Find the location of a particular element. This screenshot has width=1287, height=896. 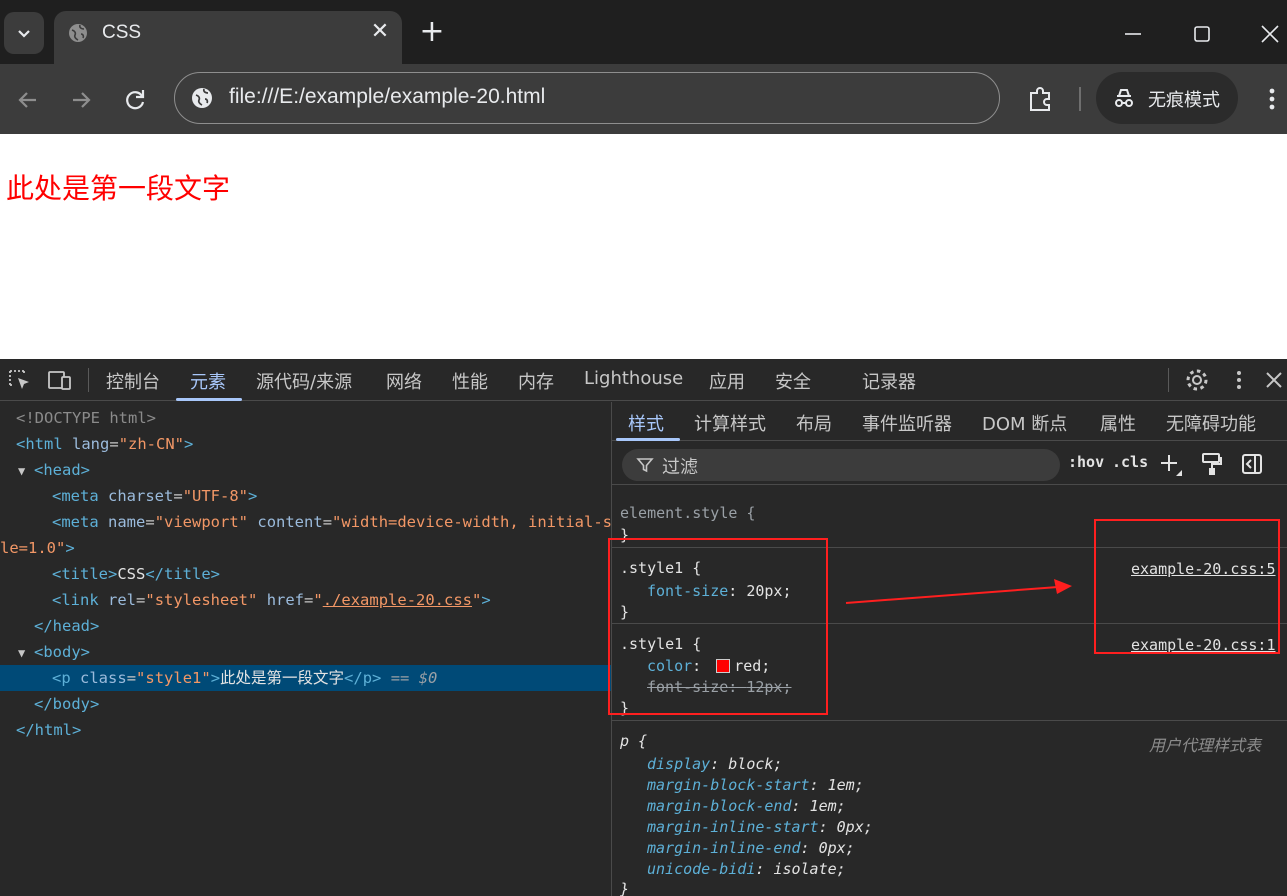

element-style-selector: element.style { is located at coordinates (687, 513).